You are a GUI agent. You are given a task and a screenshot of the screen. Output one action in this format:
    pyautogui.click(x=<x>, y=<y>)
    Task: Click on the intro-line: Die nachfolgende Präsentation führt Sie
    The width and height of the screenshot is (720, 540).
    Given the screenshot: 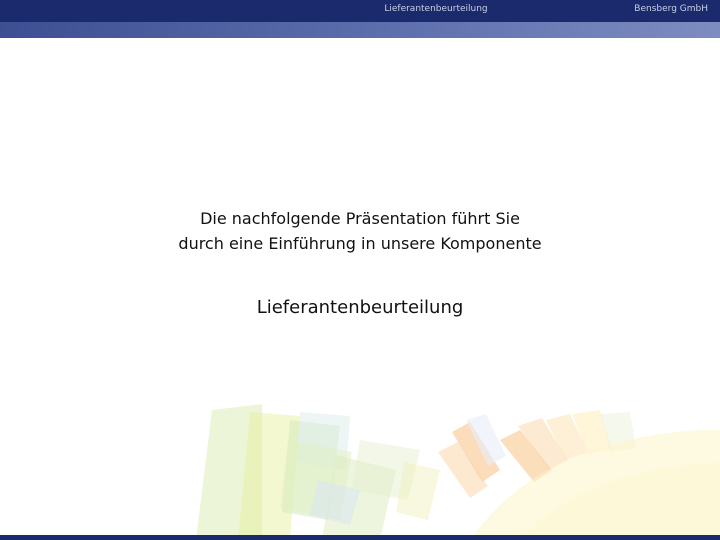 What is the action you would take?
    pyautogui.click(x=360, y=218)
    